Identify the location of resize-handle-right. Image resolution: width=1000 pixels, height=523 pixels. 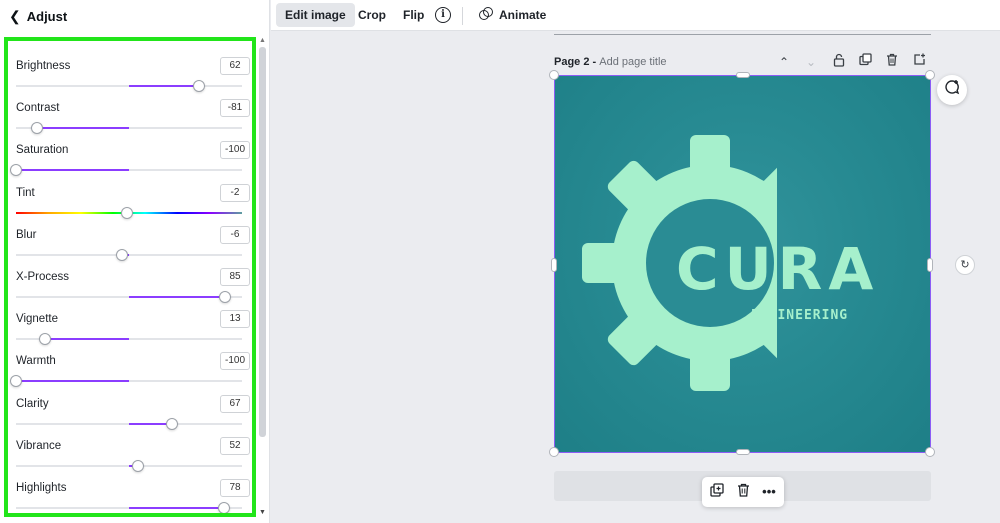
(930, 265).